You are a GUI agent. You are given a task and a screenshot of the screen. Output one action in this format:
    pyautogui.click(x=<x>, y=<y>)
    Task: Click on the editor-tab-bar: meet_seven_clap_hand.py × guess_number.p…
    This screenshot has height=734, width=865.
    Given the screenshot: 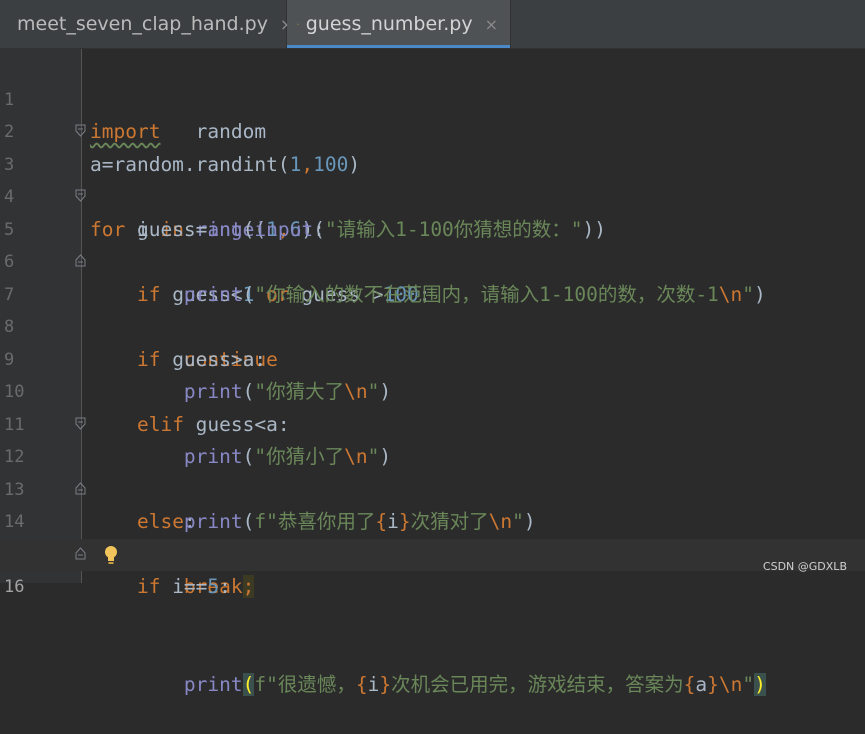 What is the action you would take?
    pyautogui.click(x=432, y=24)
    